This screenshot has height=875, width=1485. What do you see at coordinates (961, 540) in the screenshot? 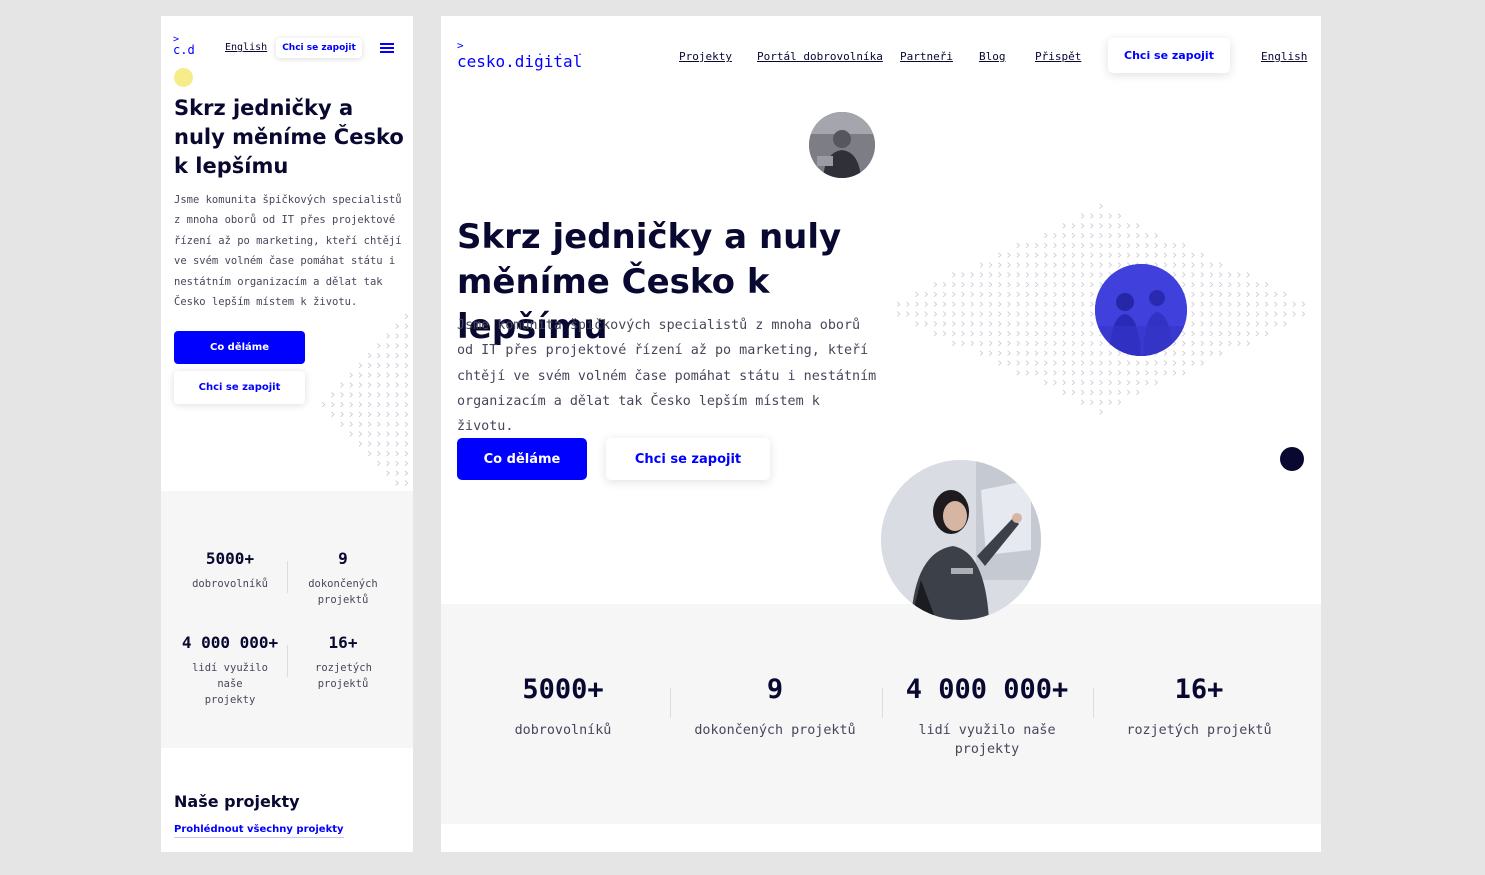
I see `team-photo-large` at bounding box center [961, 540].